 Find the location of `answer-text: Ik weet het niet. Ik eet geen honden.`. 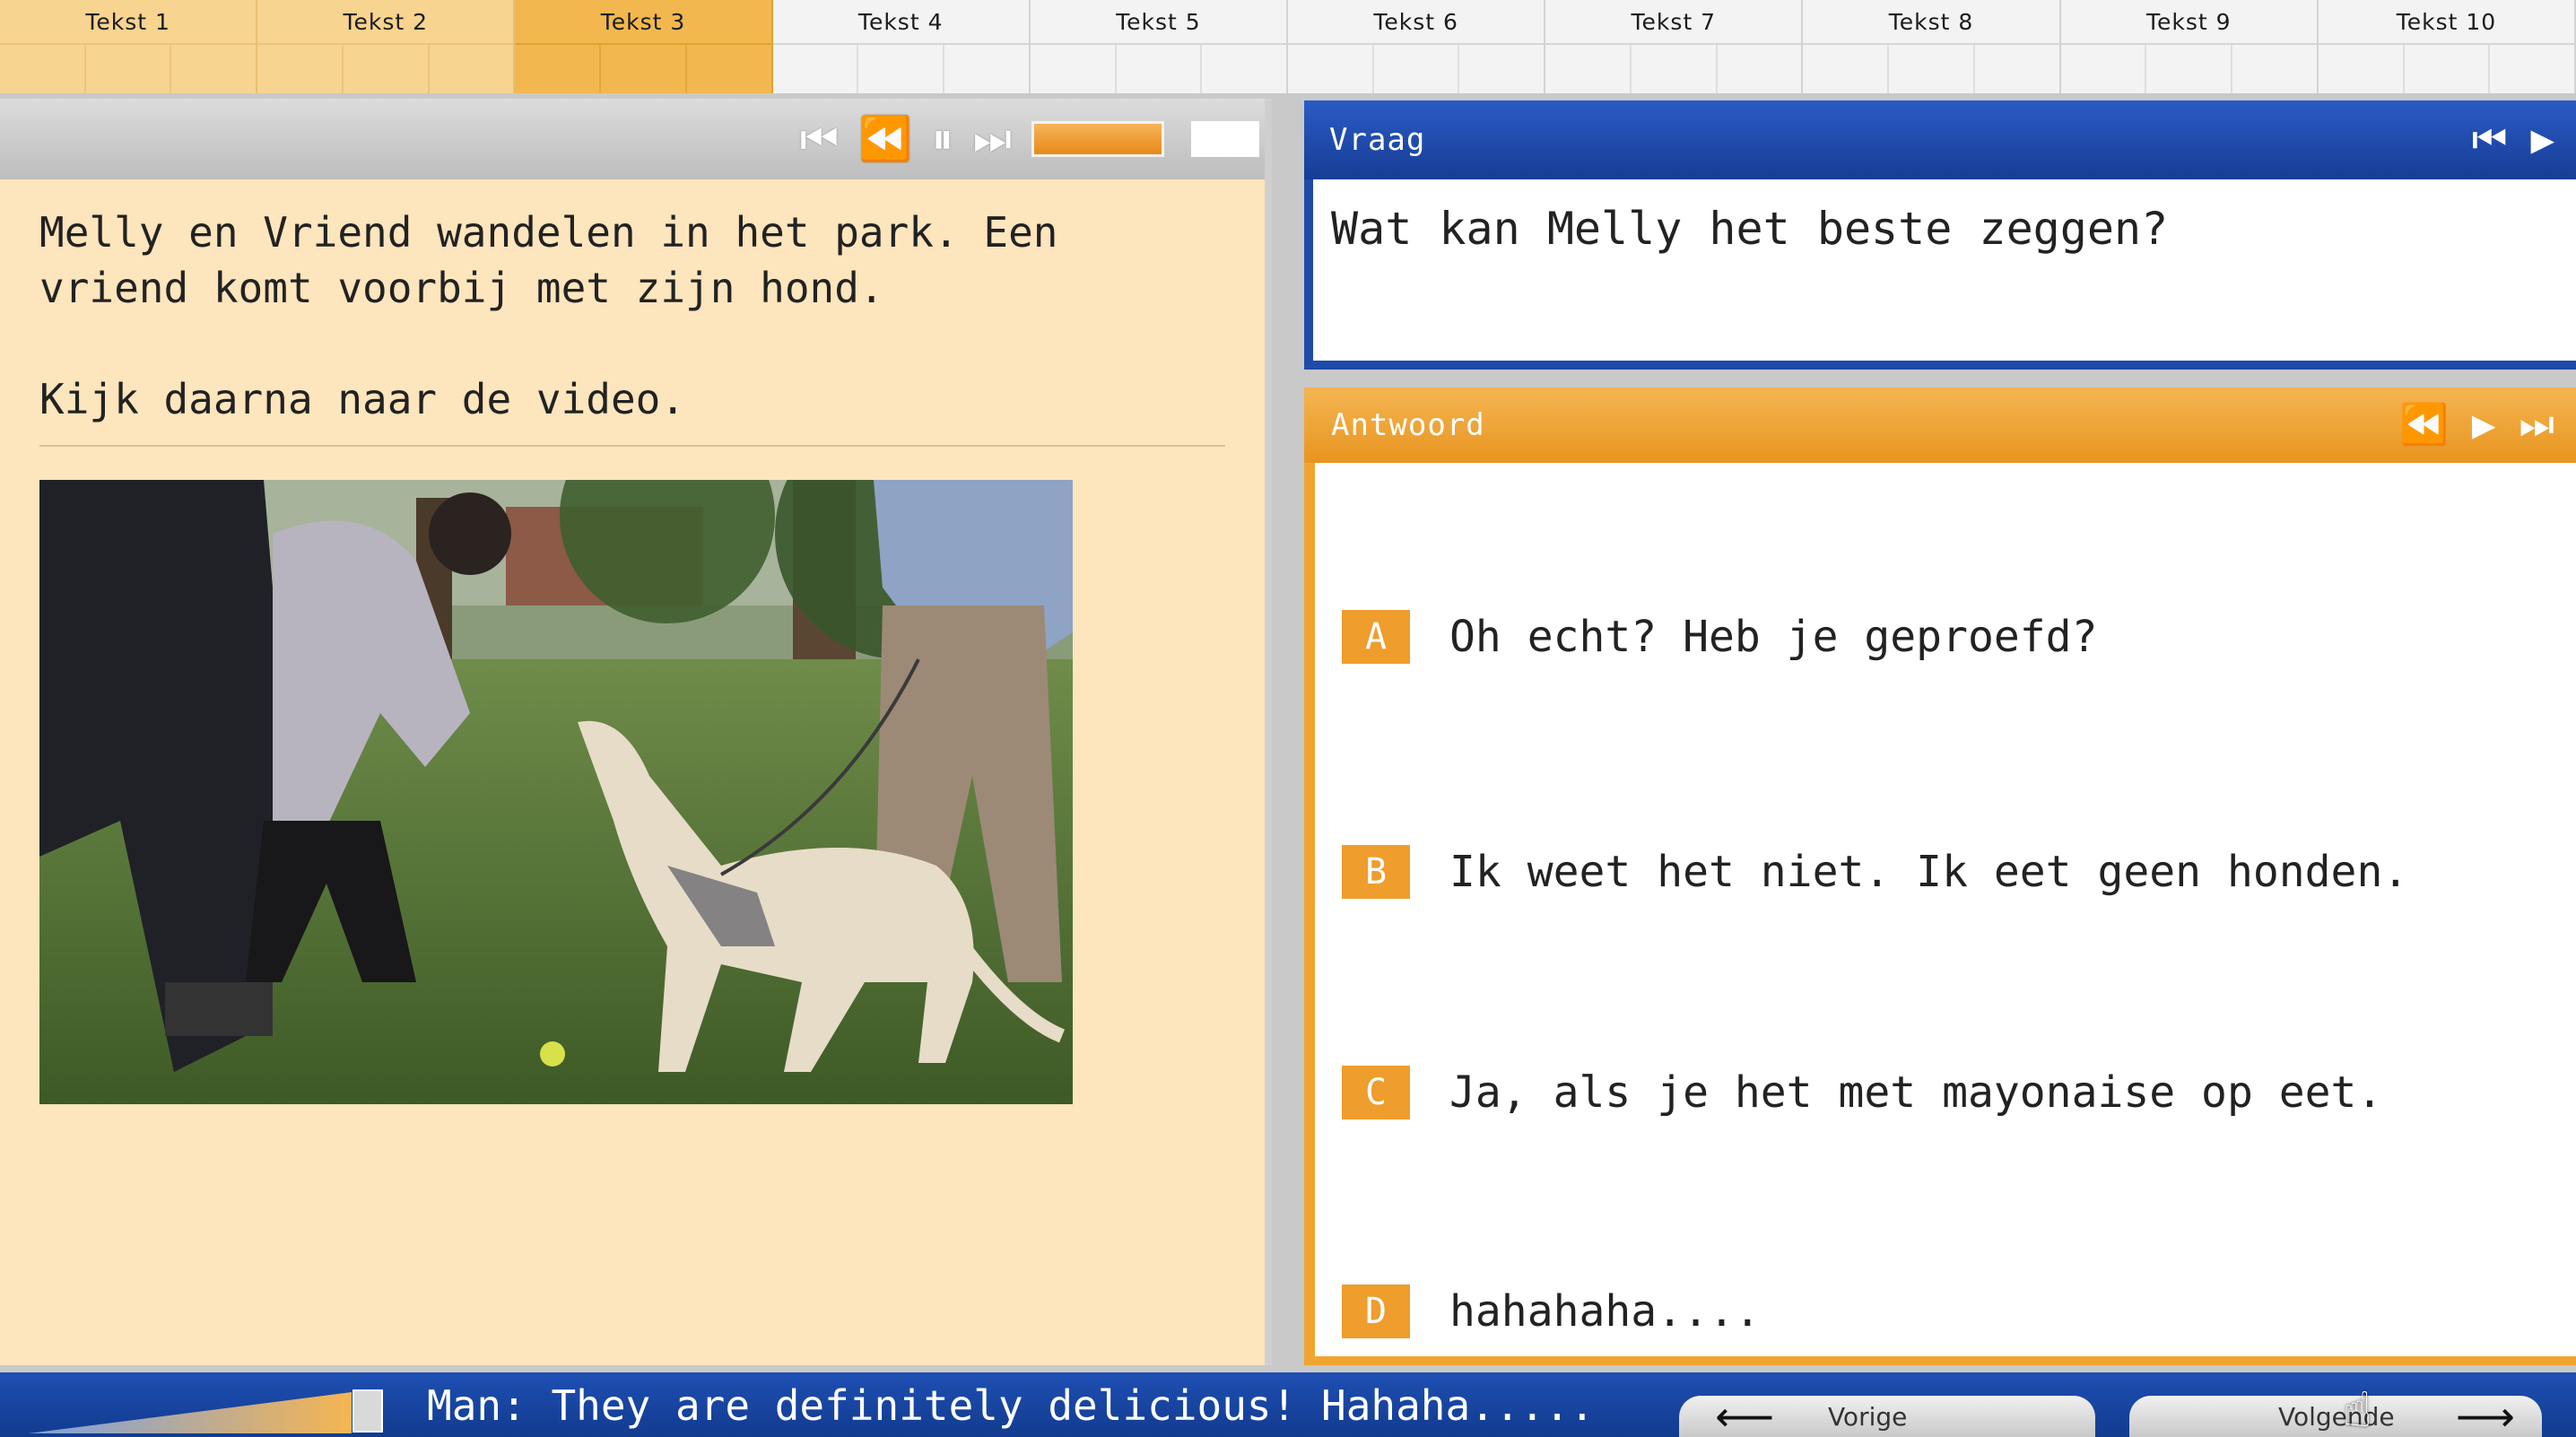

answer-text: Ik weet het niet. Ik eet geen honden. is located at coordinates (1928, 872).